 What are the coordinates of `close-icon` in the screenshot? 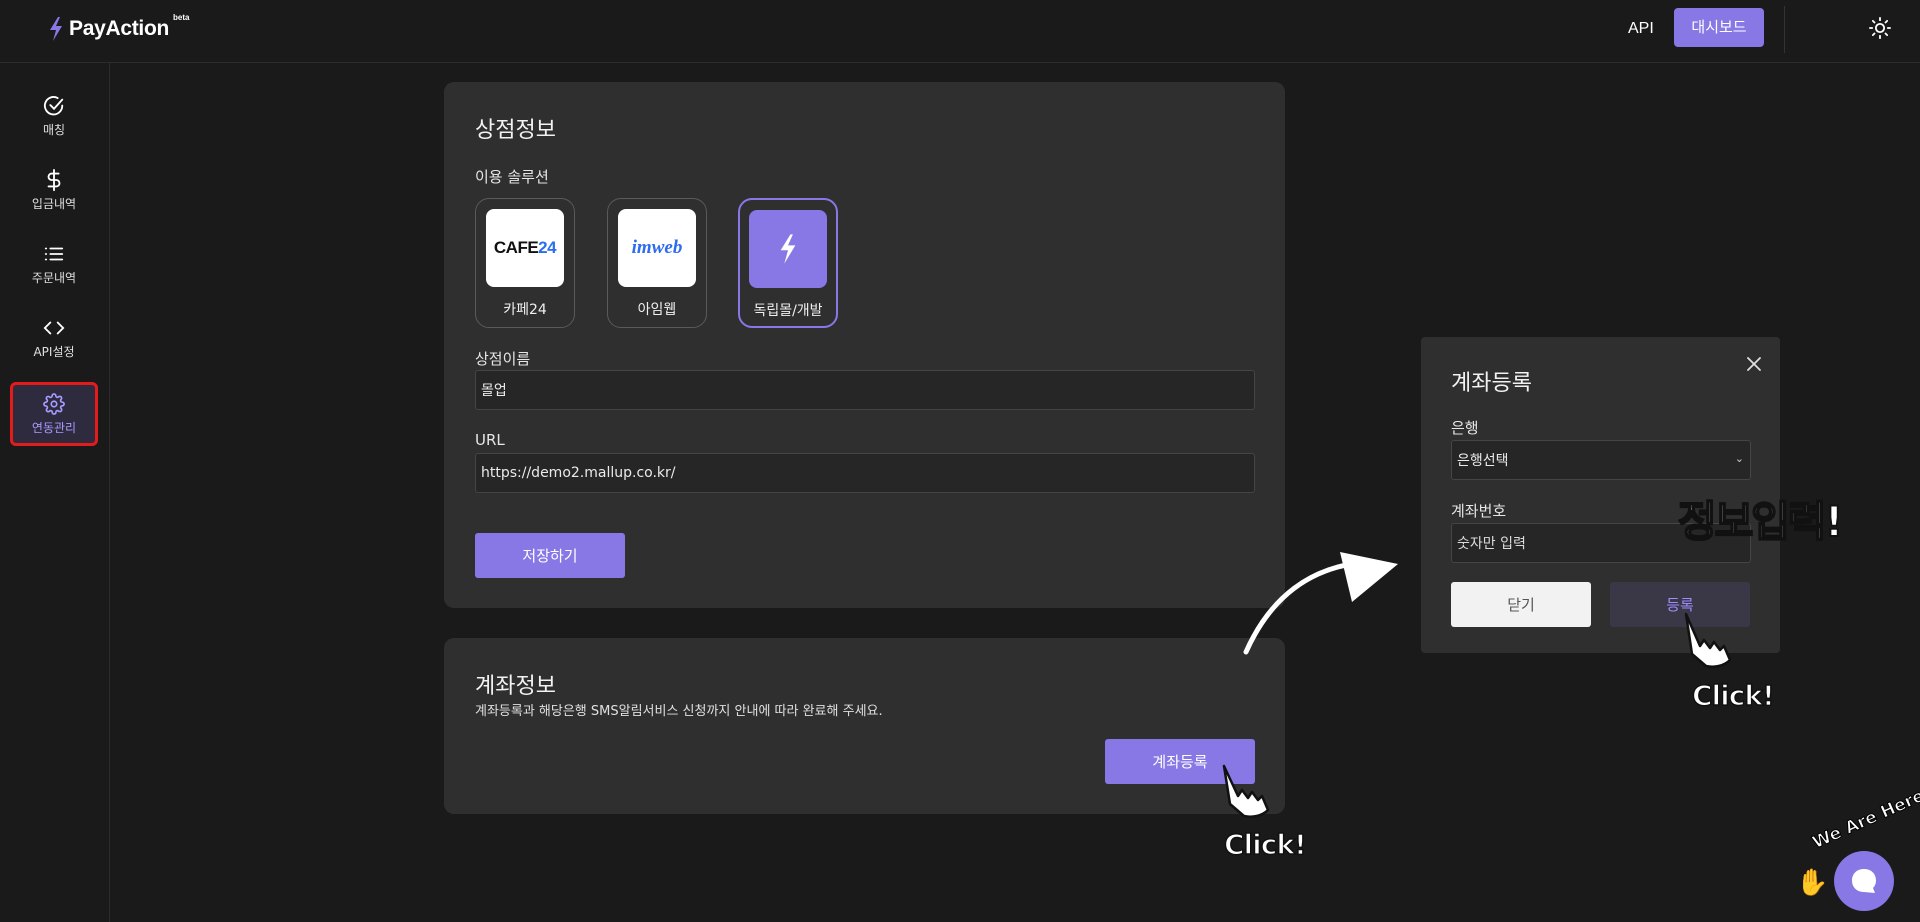 It's located at (1754, 364).